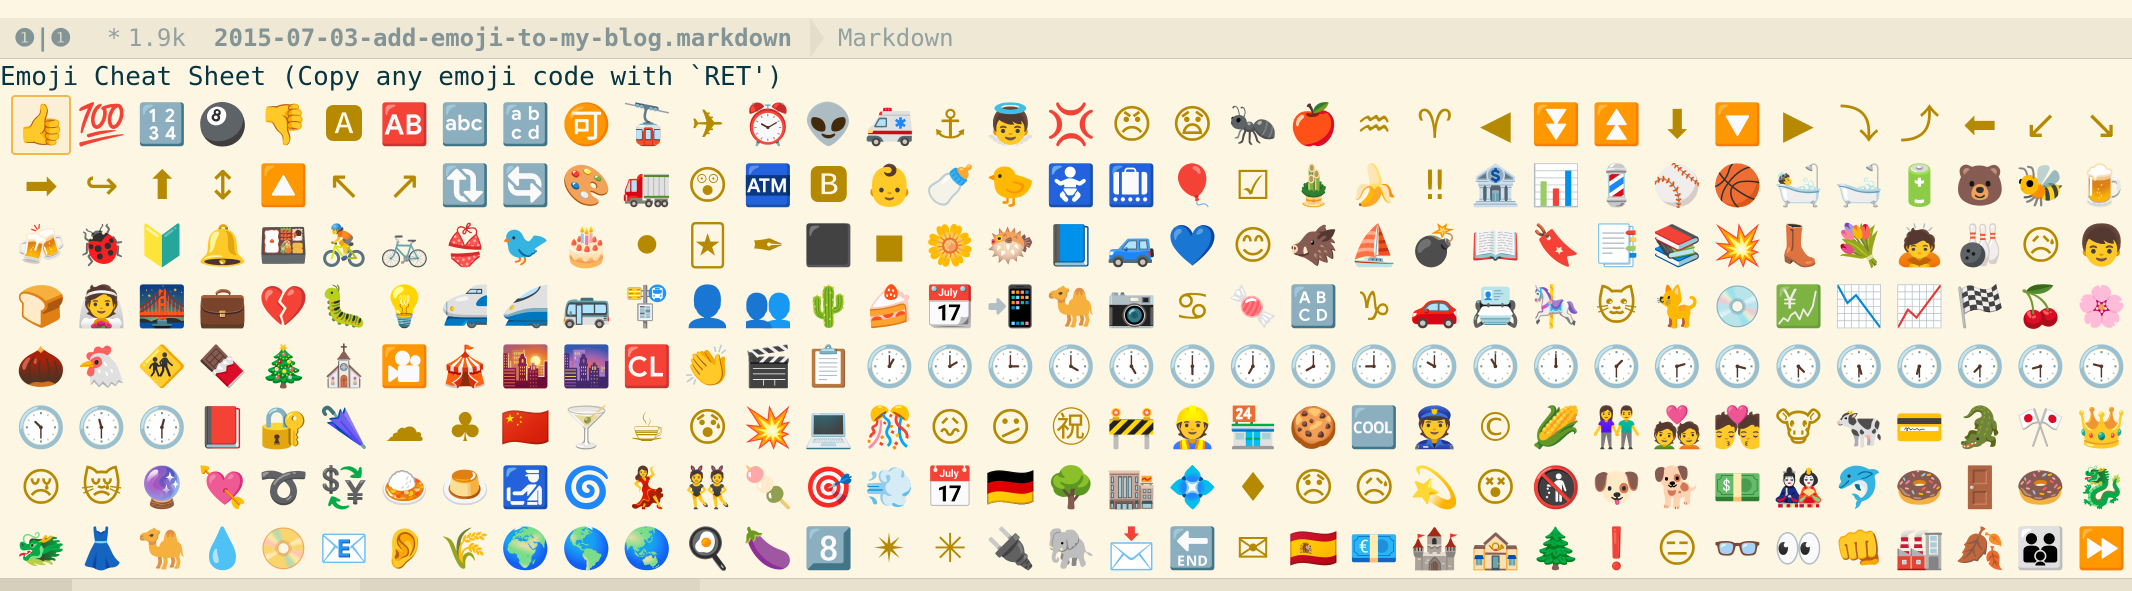 This screenshot has height=591, width=2132. What do you see at coordinates (1798, 307) in the screenshot?
I see `emoji-cell: 💹` at bounding box center [1798, 307].